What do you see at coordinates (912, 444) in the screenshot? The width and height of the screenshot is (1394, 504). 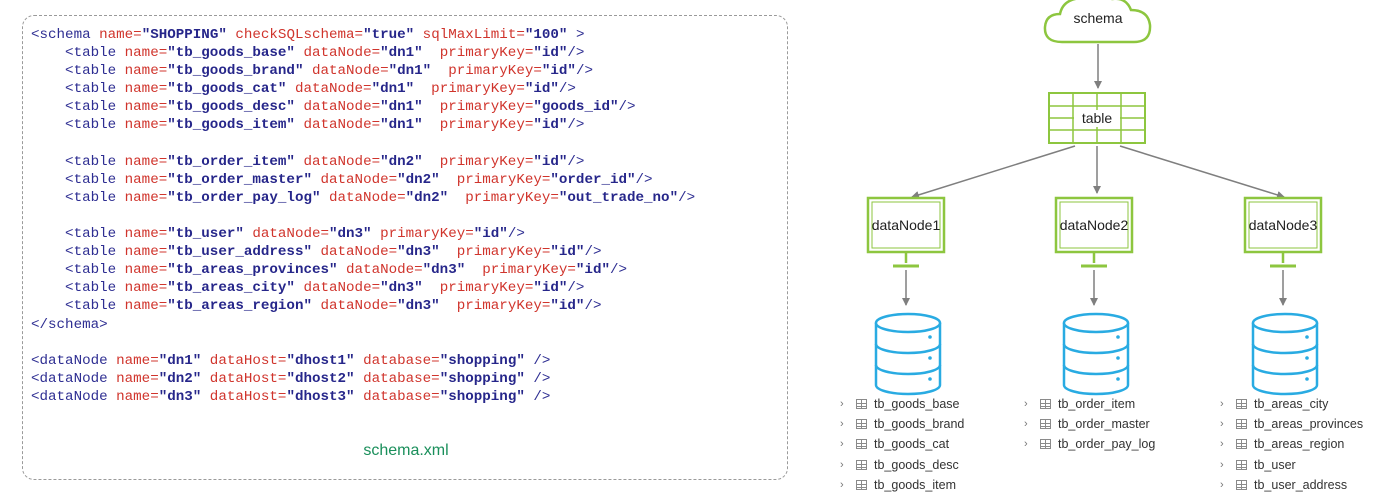 I see `table-name: tb_goods_cat` at bounding box center [912, 444].